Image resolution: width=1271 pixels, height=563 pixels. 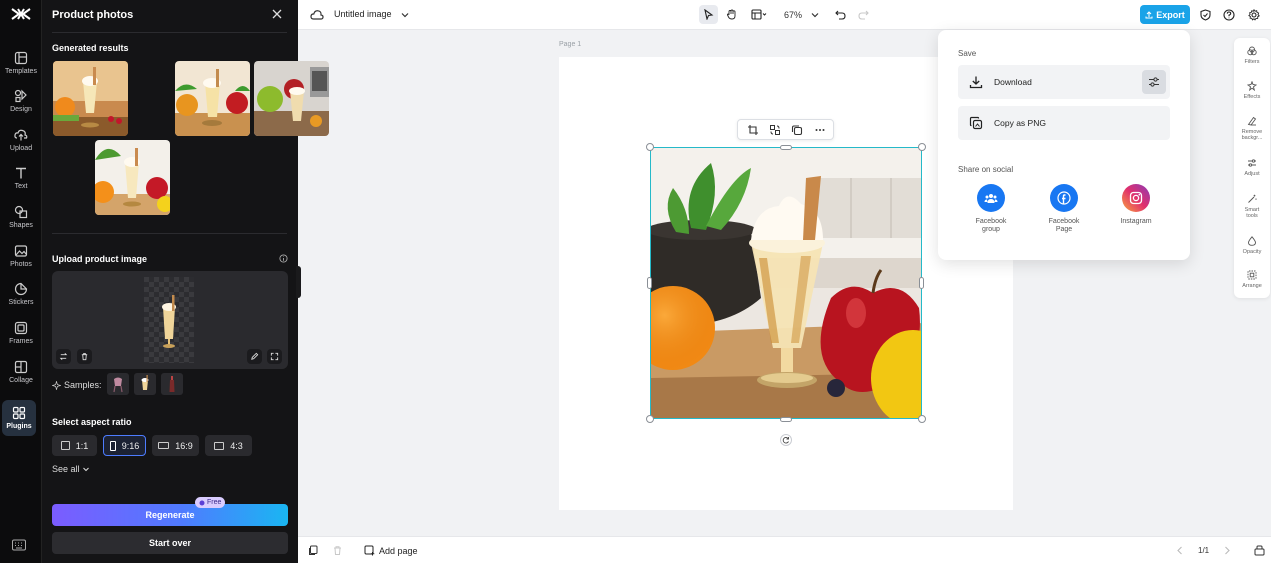 I want to click on aspect-option-1-1: 1:1, so click(x=74, y=445).